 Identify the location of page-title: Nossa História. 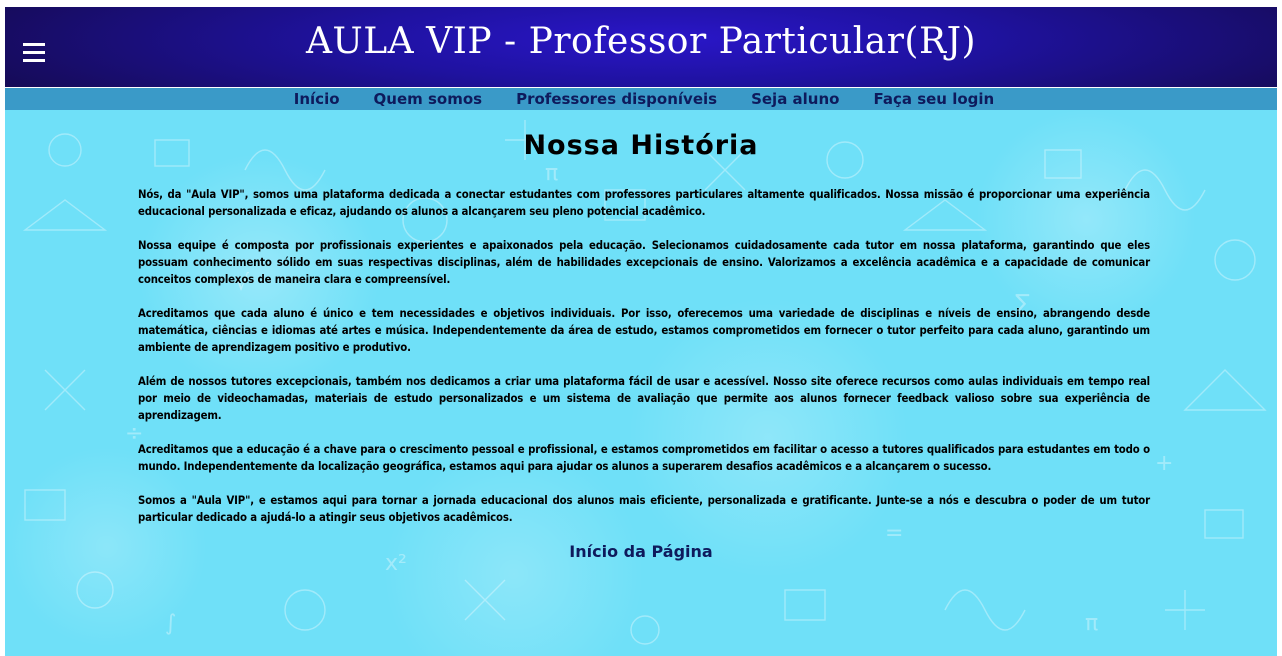
(641, 145).